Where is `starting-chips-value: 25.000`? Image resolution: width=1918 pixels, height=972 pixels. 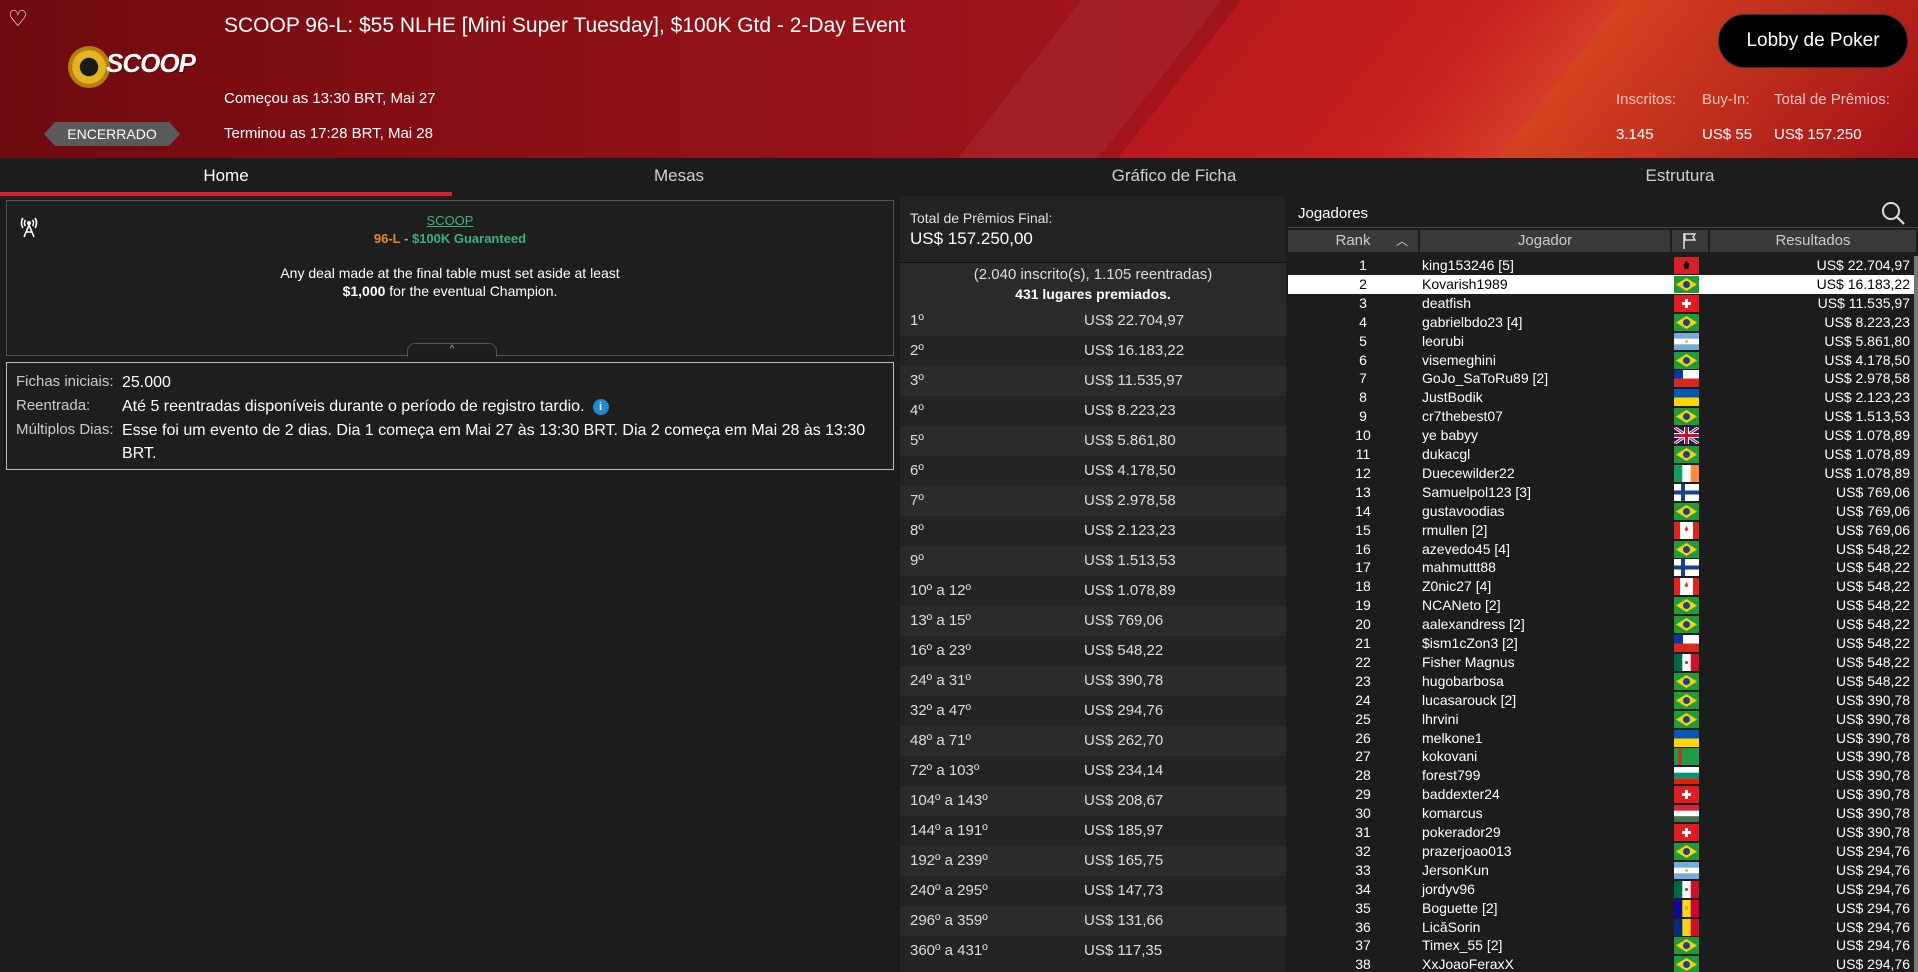
starting-chips-value: 25.000 is located at coordinates (146, 382).